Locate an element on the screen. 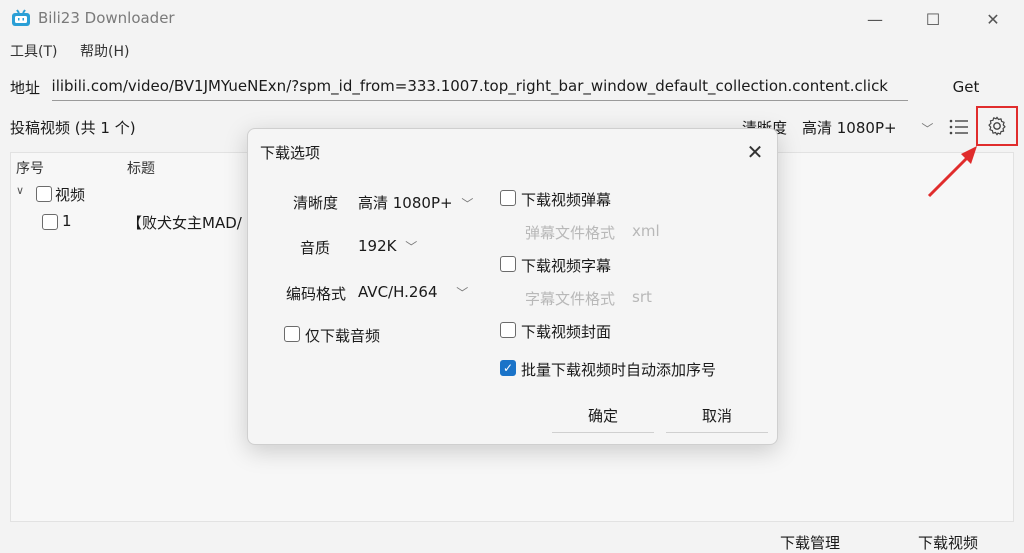  dialog-quality-label: 清晰度 is located at coordinates (315, 203).